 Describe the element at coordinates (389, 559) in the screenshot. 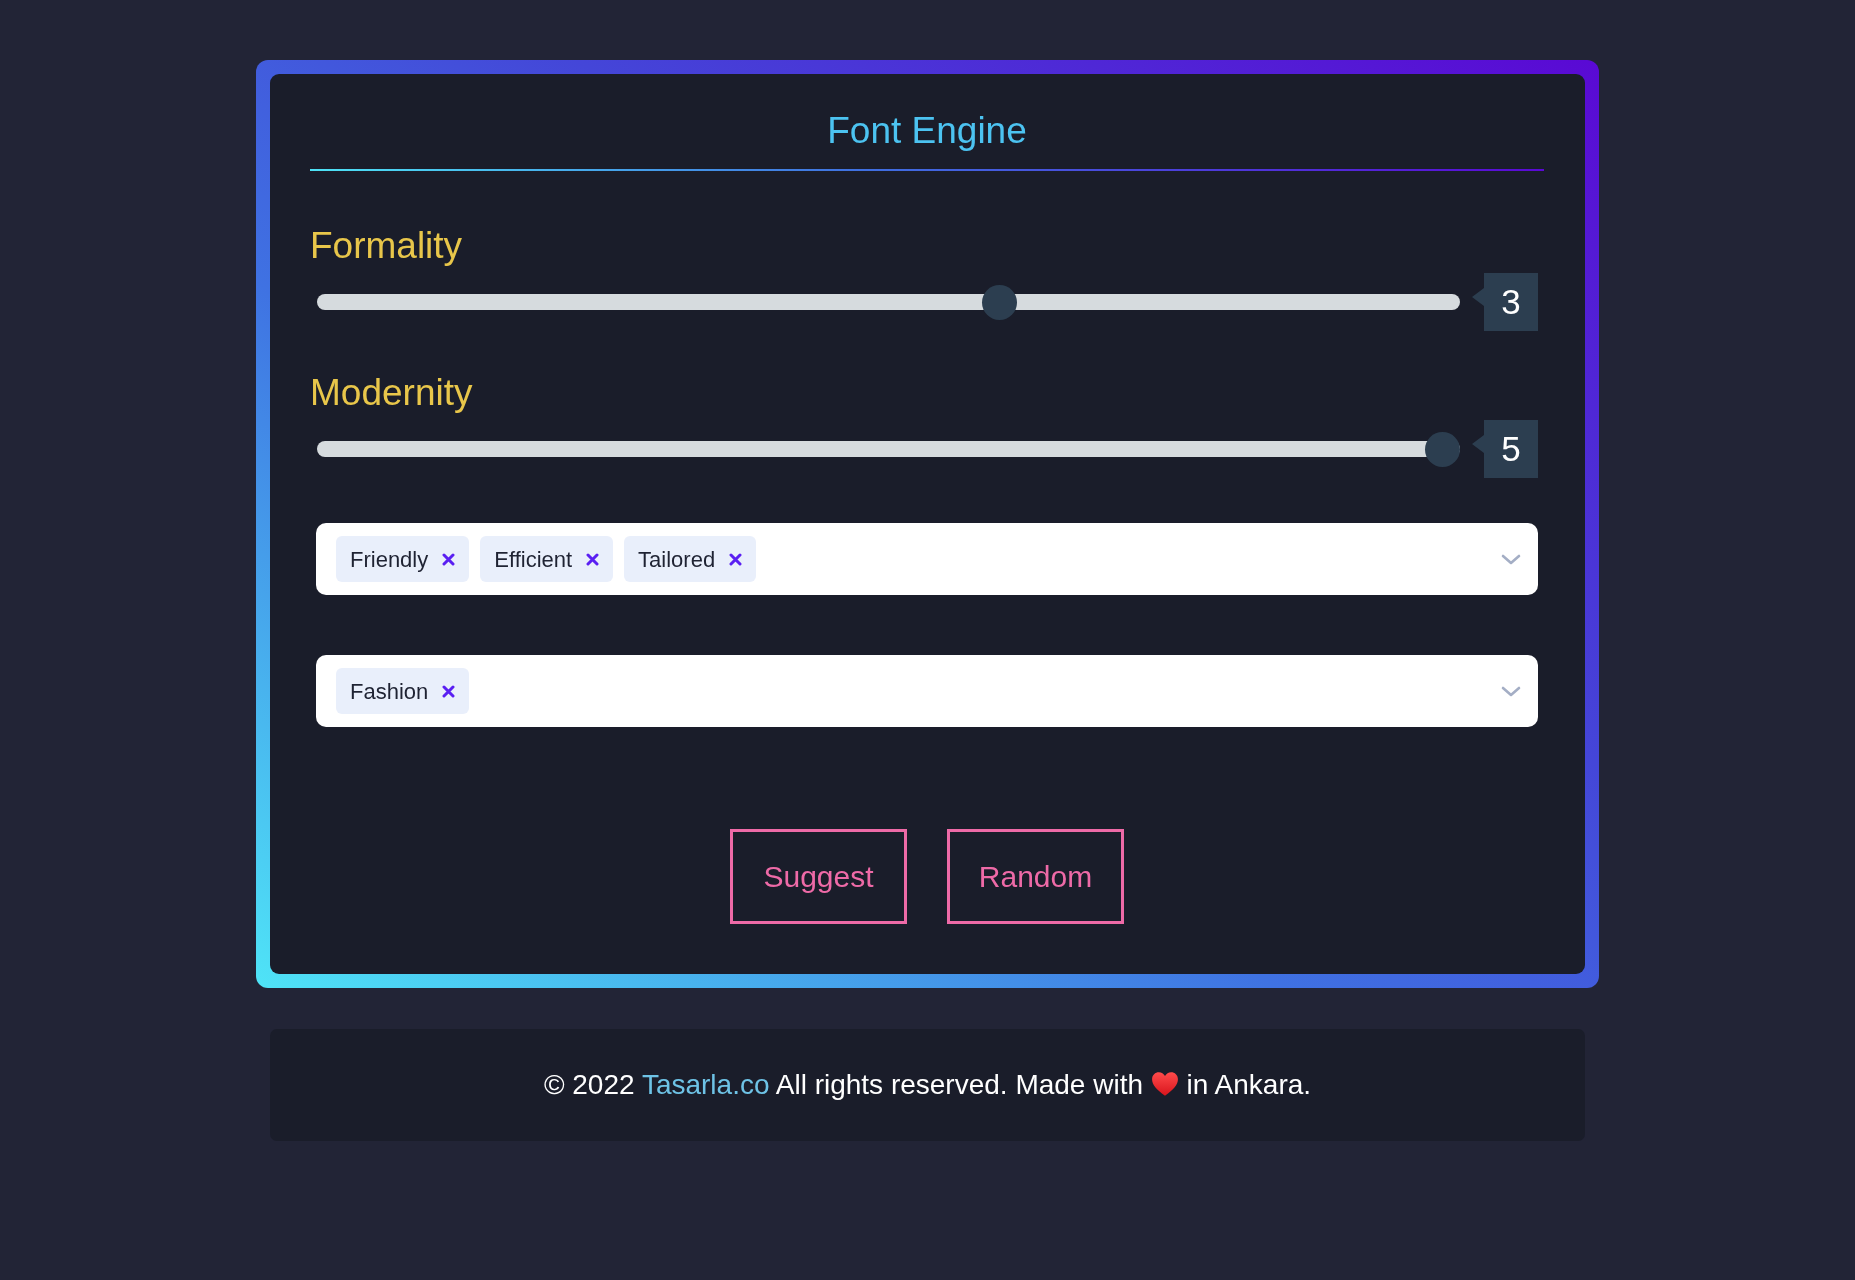

I see `tag-label: Friendly` at that location.